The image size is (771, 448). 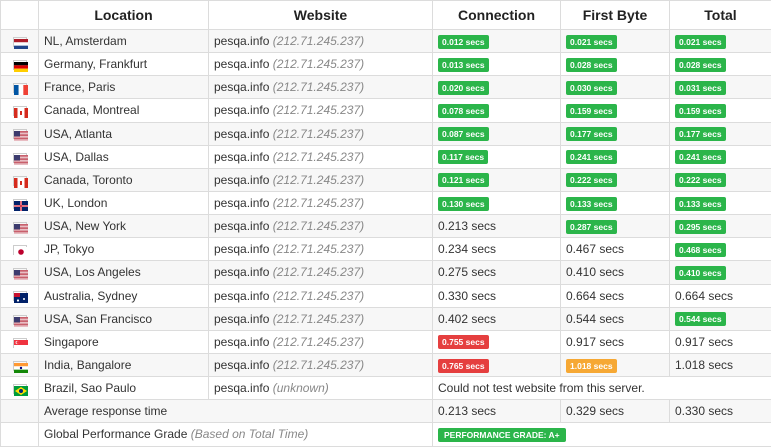 What do you see at coordinates (123, 64) in the screenshot?
I see `location-cell: Germany, Frankfurt` at bounding box center [123, 64].